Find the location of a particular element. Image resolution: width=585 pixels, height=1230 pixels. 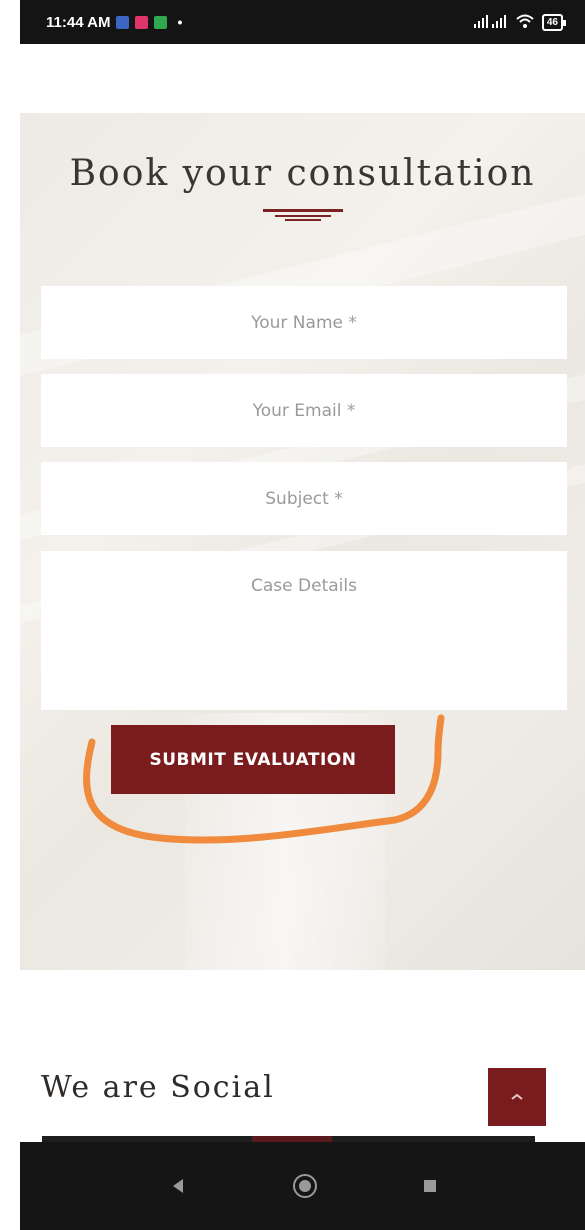

email-input is located at coordinates (304, 410).